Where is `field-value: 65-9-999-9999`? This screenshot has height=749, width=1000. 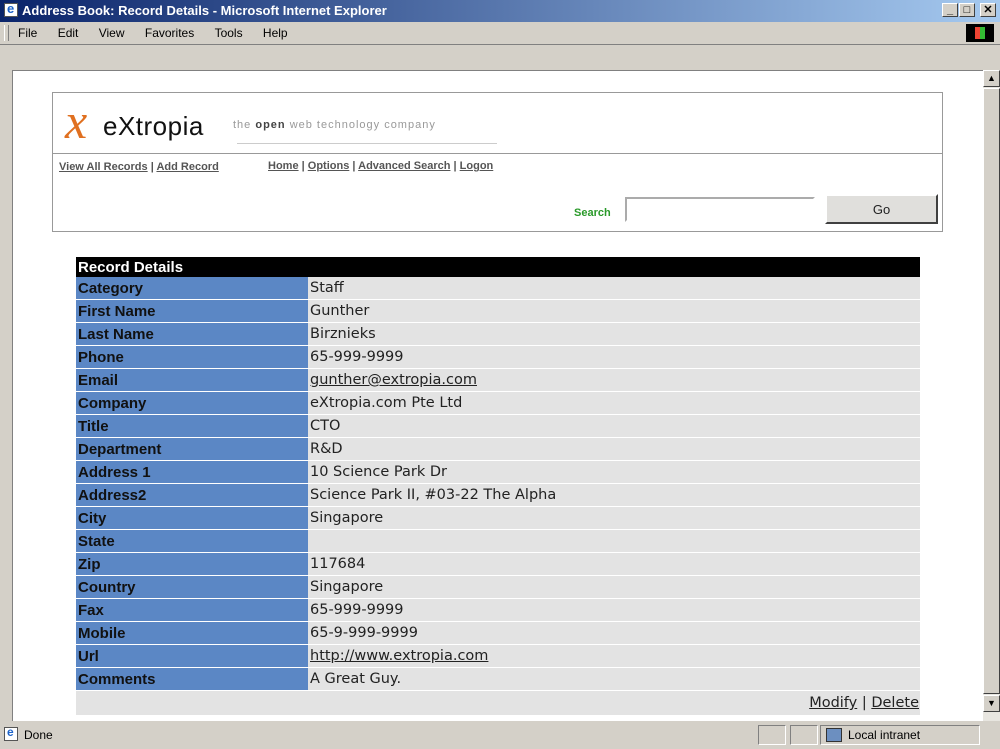 field-value: 65-9-999-9999 is located at coordinates (614, 633).